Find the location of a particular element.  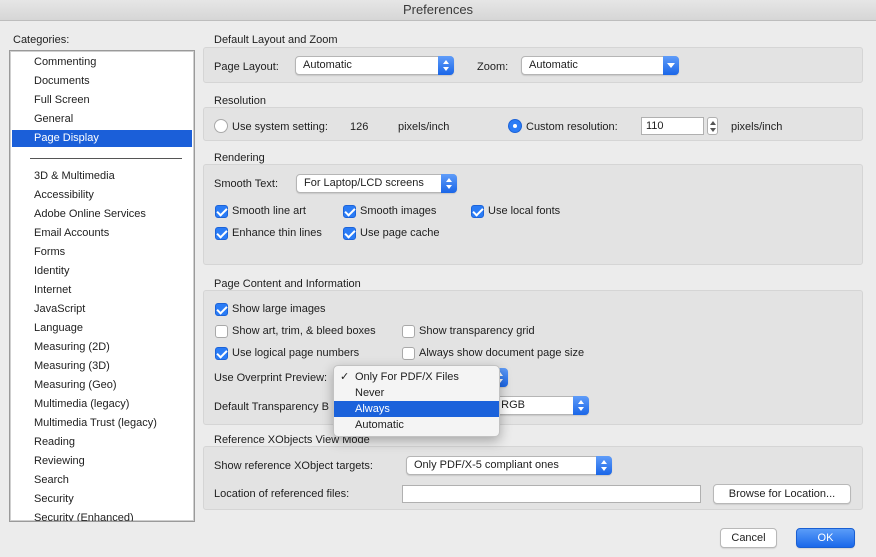

category-measuring-geo: Measuring (Geo) is located at coordinates (102, 385).